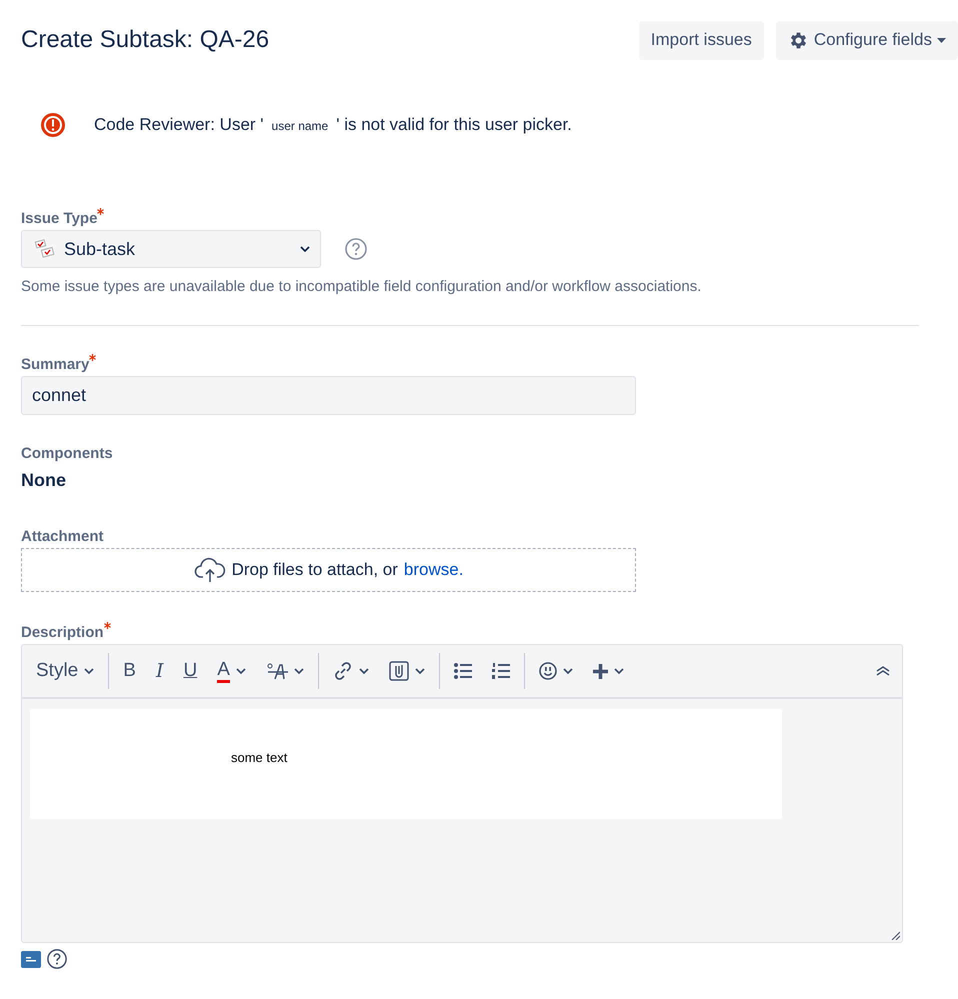 This screenshot has width=958, height=999. Describe the element at coordinates (315, 570) in the screenshot. I see `drop-text: Drop files to attach, or` at that location.